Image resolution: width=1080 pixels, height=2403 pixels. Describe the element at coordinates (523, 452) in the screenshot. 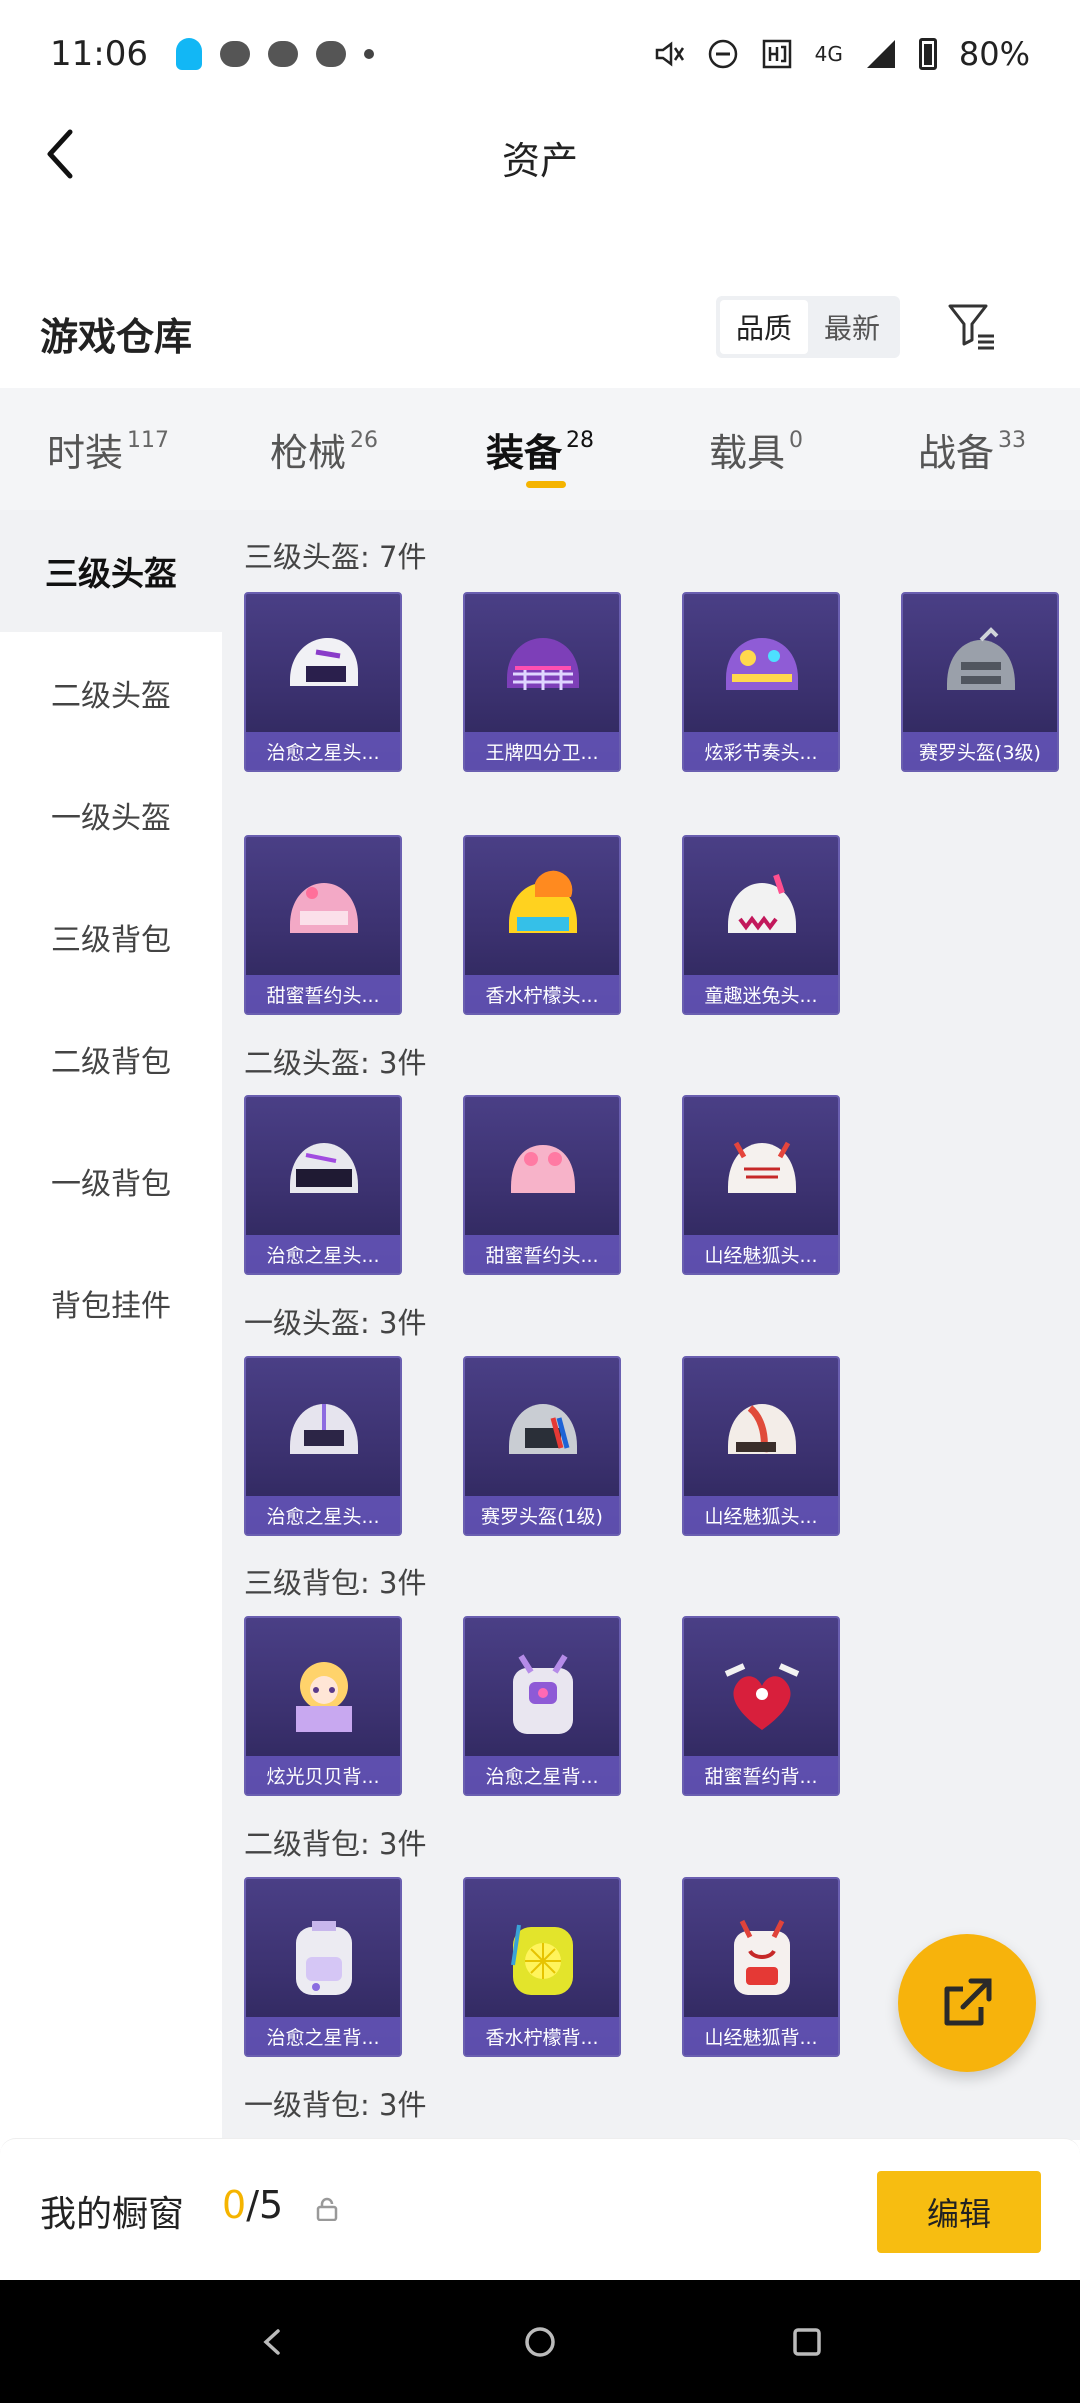

I see `tab-label: 装备` at that location.